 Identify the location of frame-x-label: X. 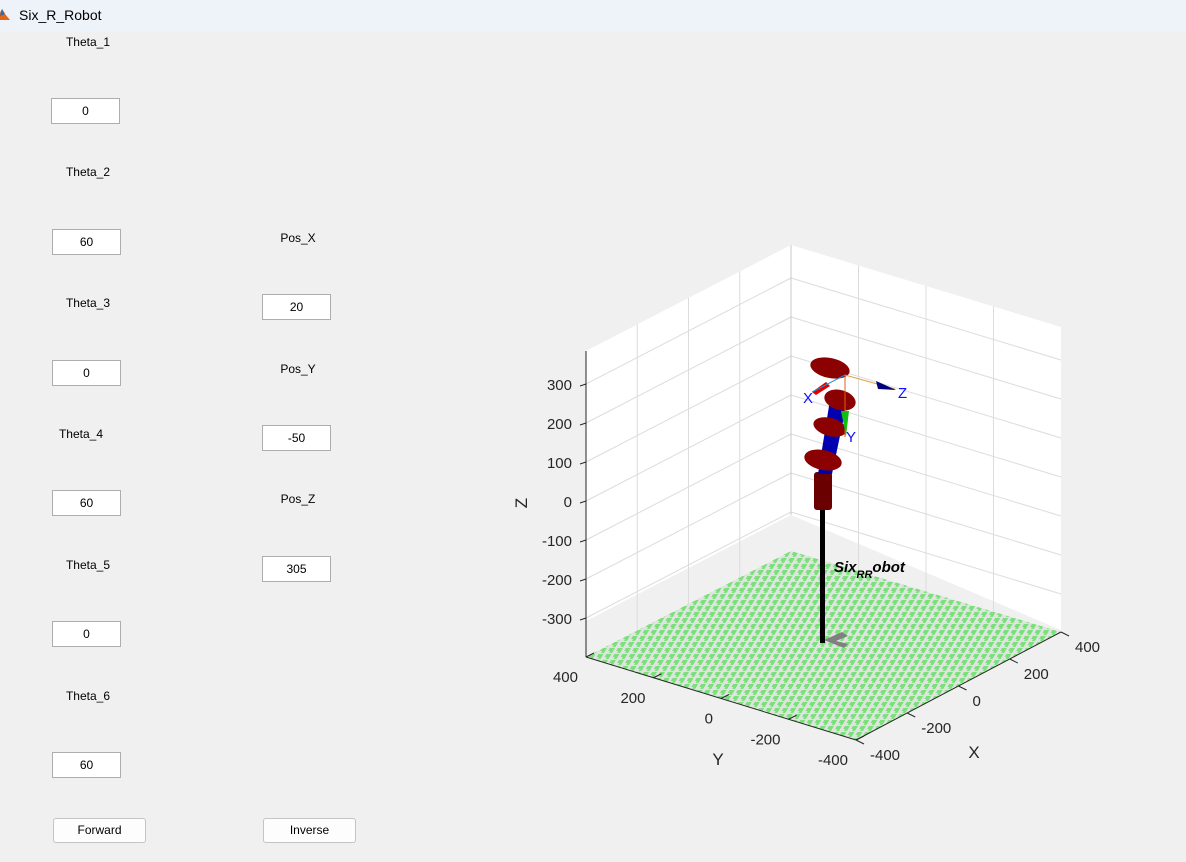
(808, 398).